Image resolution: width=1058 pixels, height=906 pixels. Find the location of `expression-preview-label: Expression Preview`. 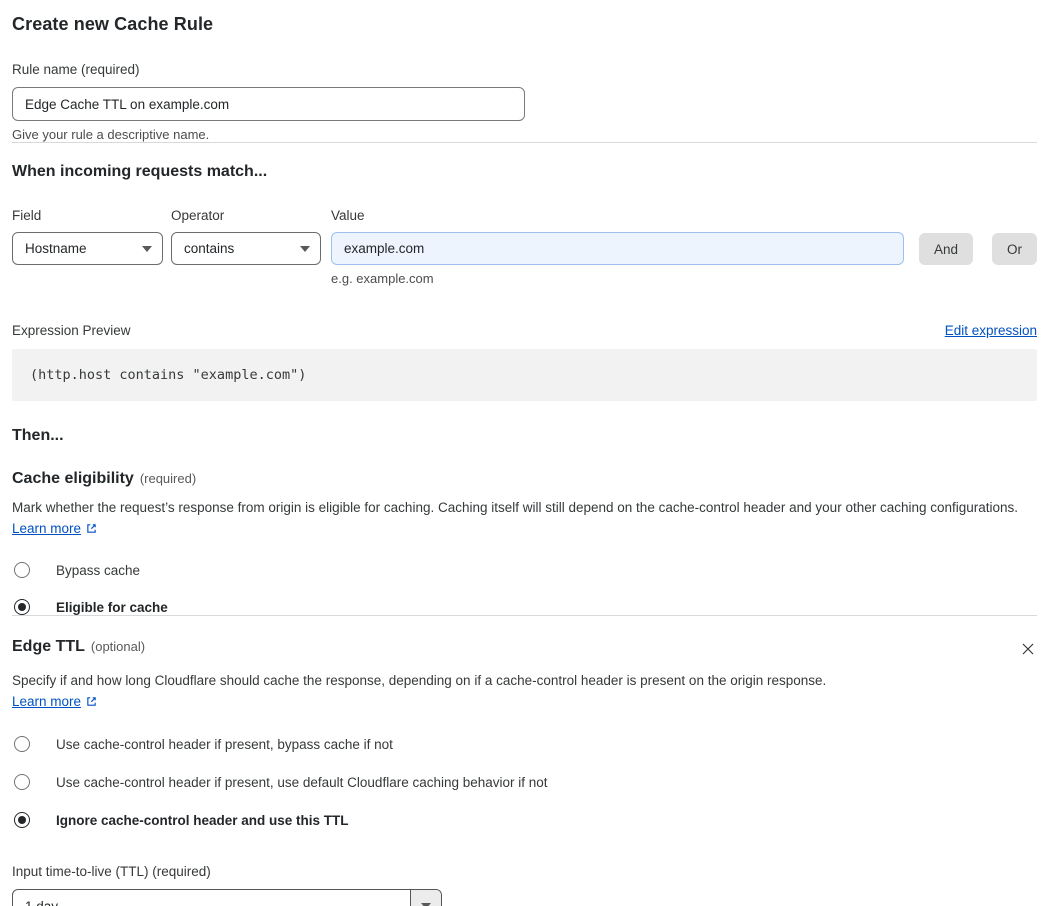

expression-preview-label: Expression Preview is located at coordinates (71, 330).